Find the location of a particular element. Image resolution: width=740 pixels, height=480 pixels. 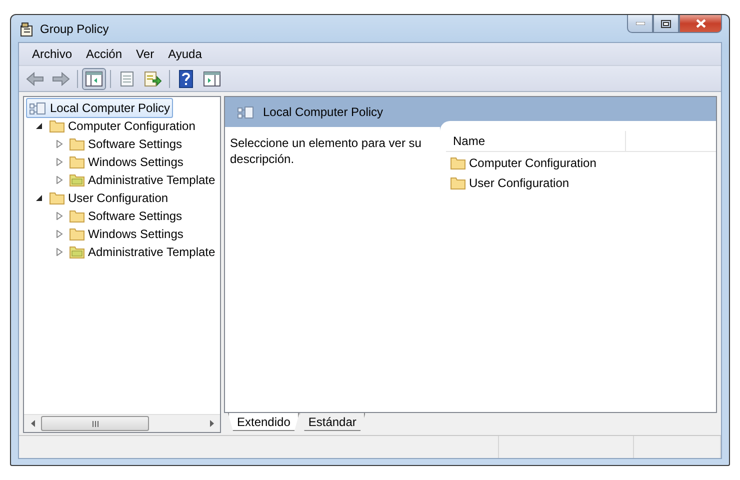

maximize-icon is located at coordinates (666, 24).